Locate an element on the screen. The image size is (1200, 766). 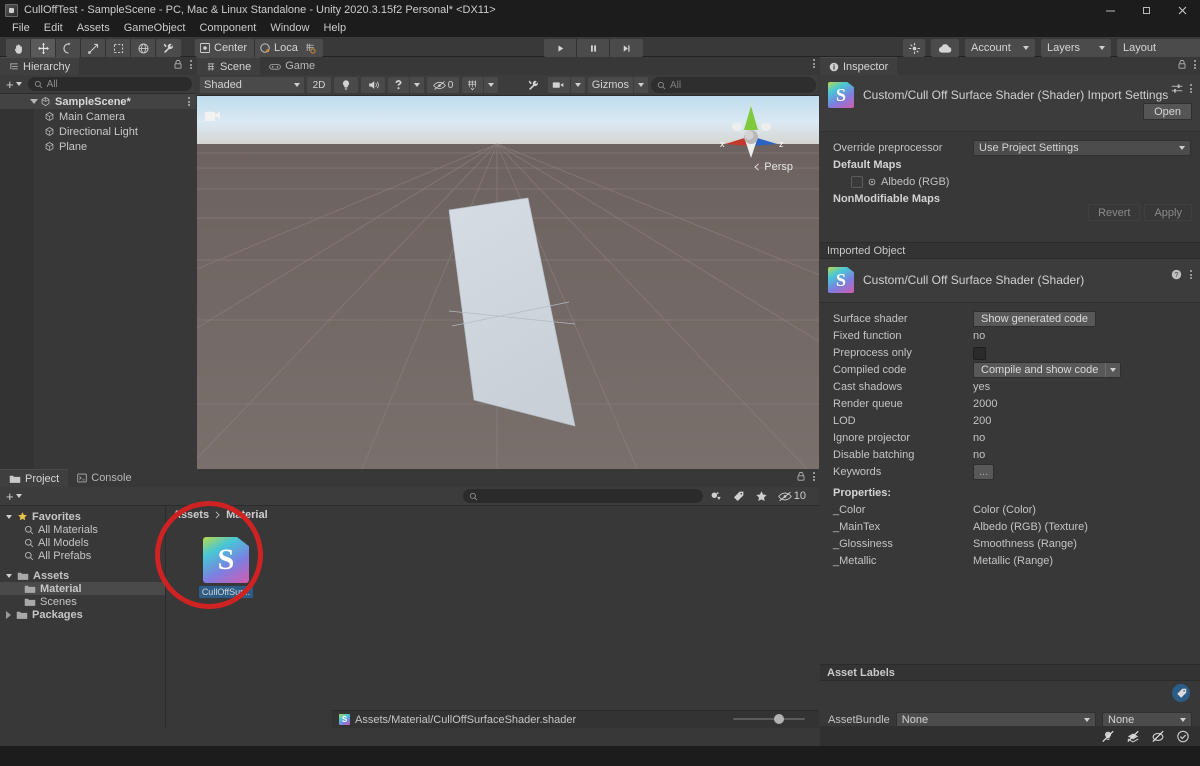
menu-file: File is located at coordinates (21, 28).